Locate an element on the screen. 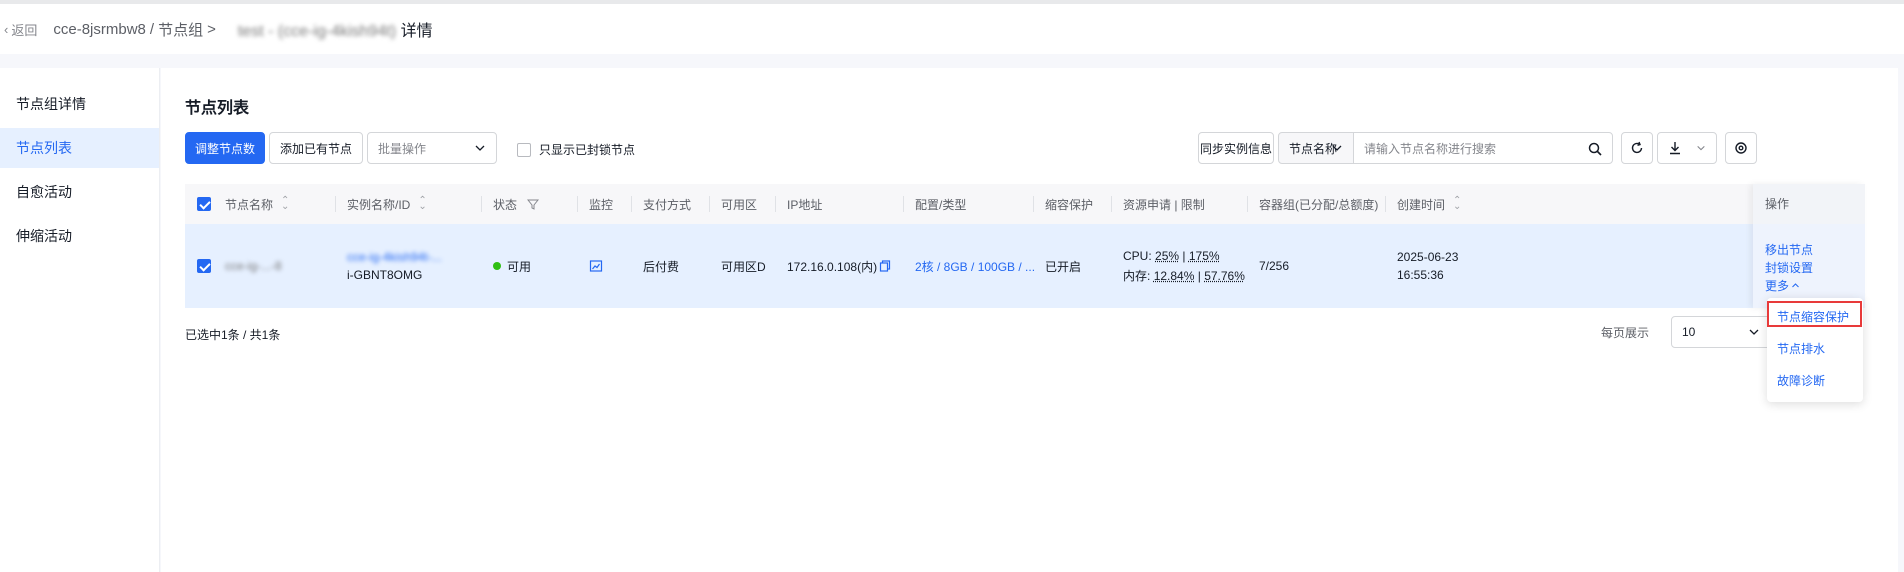  header-node-name: 节点名称 ⌃ ⌄ is located at coordinates (257, 204).